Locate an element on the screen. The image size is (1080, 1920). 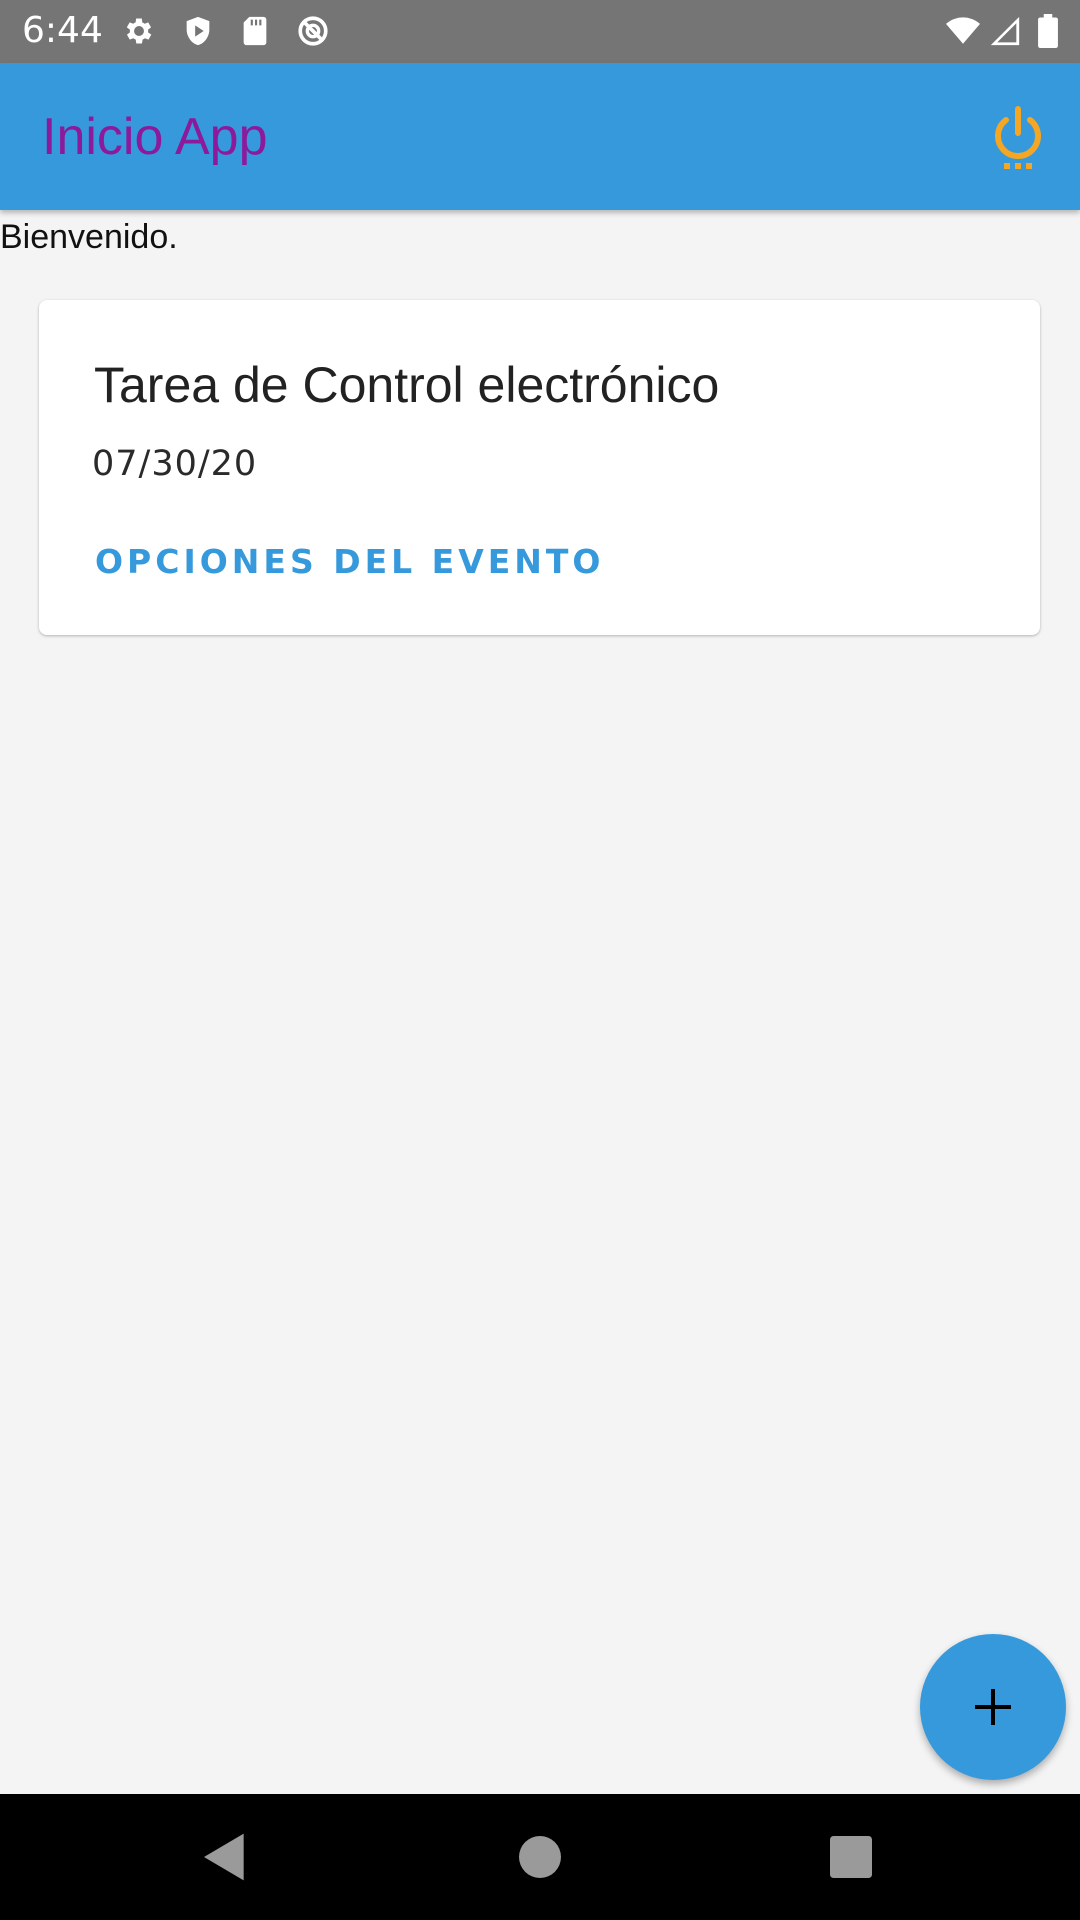
cell-signal-icon is located at coordinates (1005, 31).